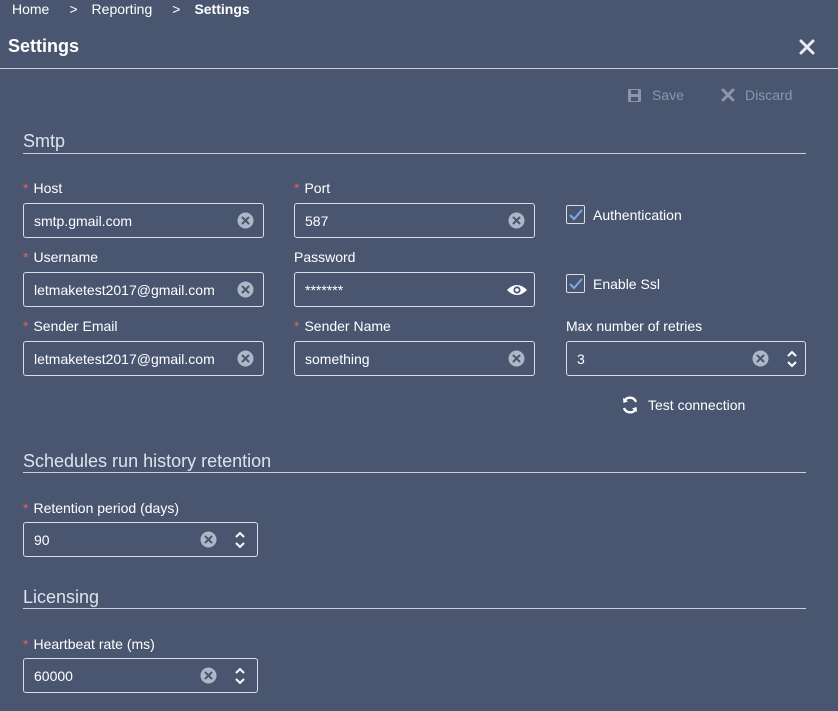  I want to click on host-value: smtp.gmail.com, so click(130, 221).